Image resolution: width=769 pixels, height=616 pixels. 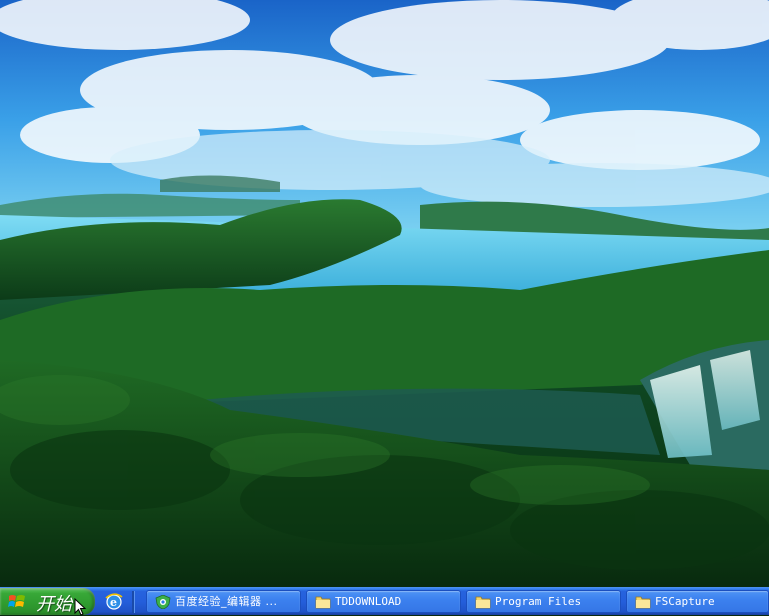 I want to click on quicklaunch-separator, so click(x=133, y=602).